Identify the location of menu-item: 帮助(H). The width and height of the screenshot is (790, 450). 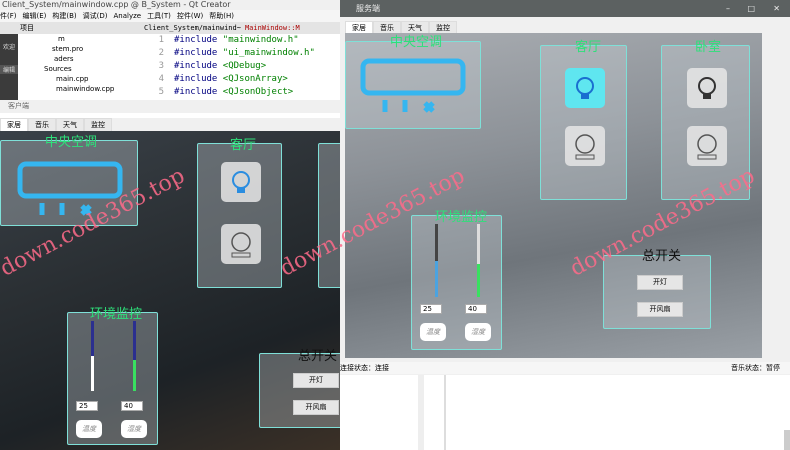
(221, 16).